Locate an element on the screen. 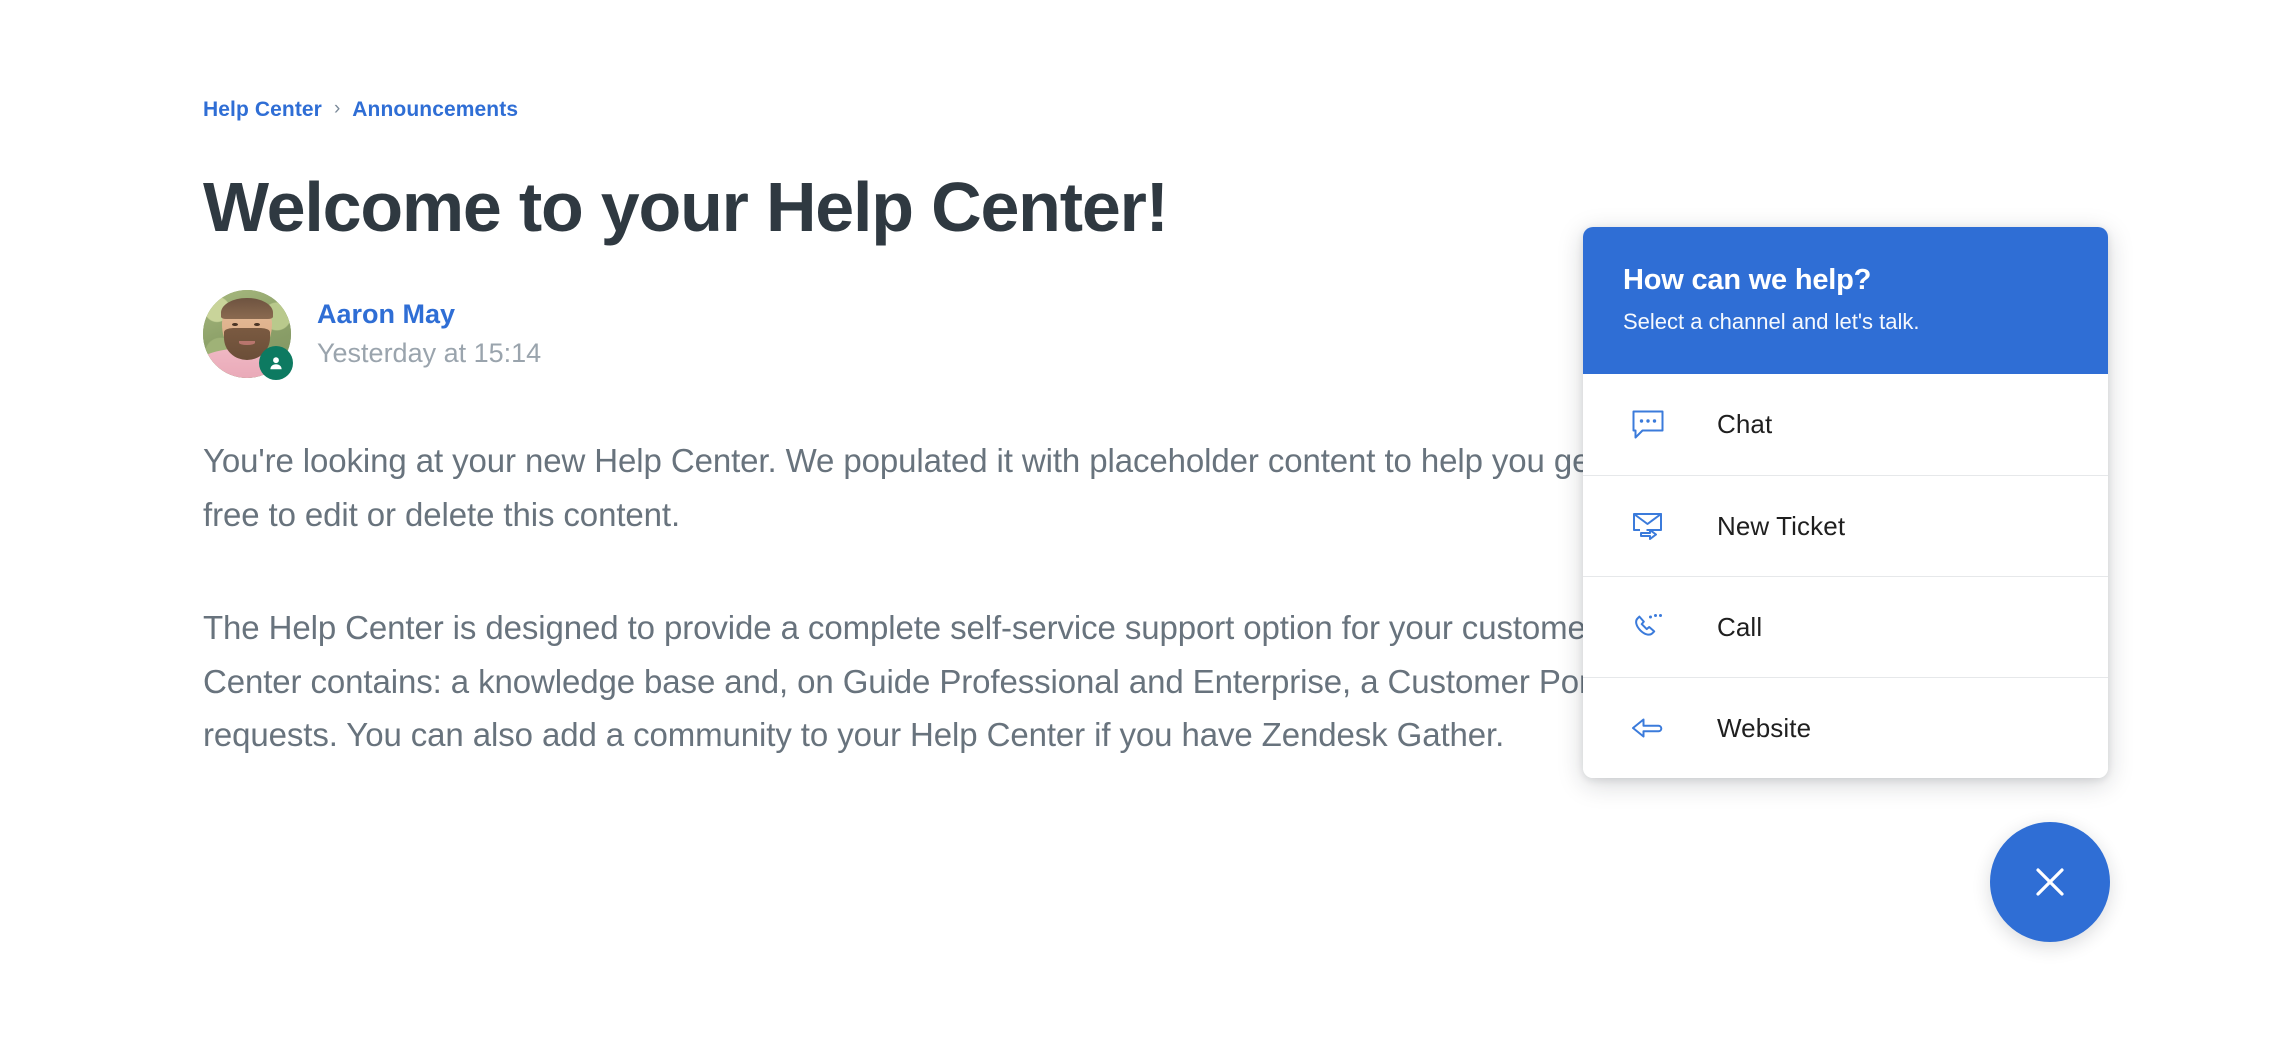 The width and height of the screenshot is (2280, 1040). widget-title: How can we help? is located at coordinates (1747, 280).